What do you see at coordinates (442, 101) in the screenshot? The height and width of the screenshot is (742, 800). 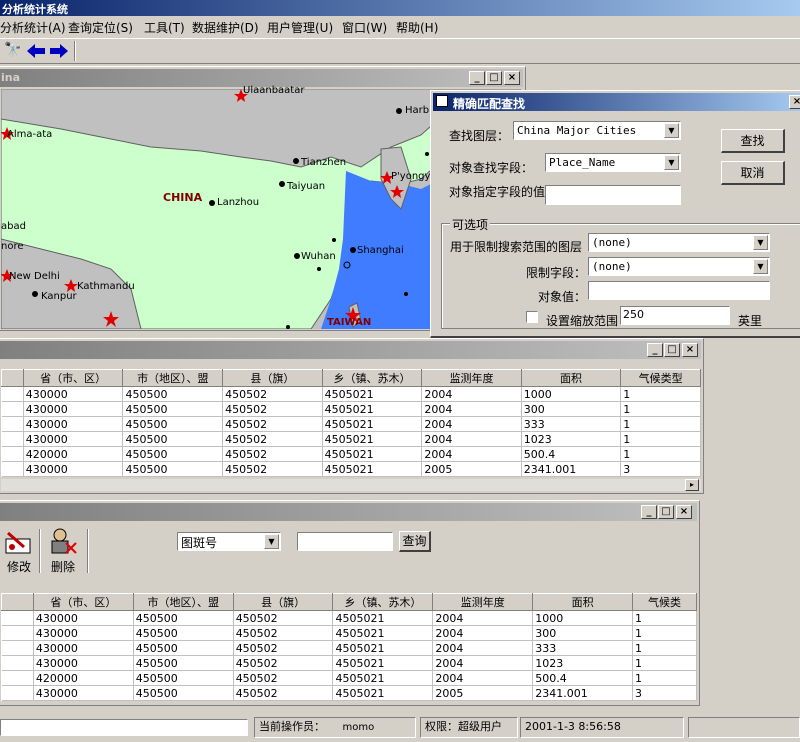 I see `dialog-app-icon` at bounding box center [442, 101].